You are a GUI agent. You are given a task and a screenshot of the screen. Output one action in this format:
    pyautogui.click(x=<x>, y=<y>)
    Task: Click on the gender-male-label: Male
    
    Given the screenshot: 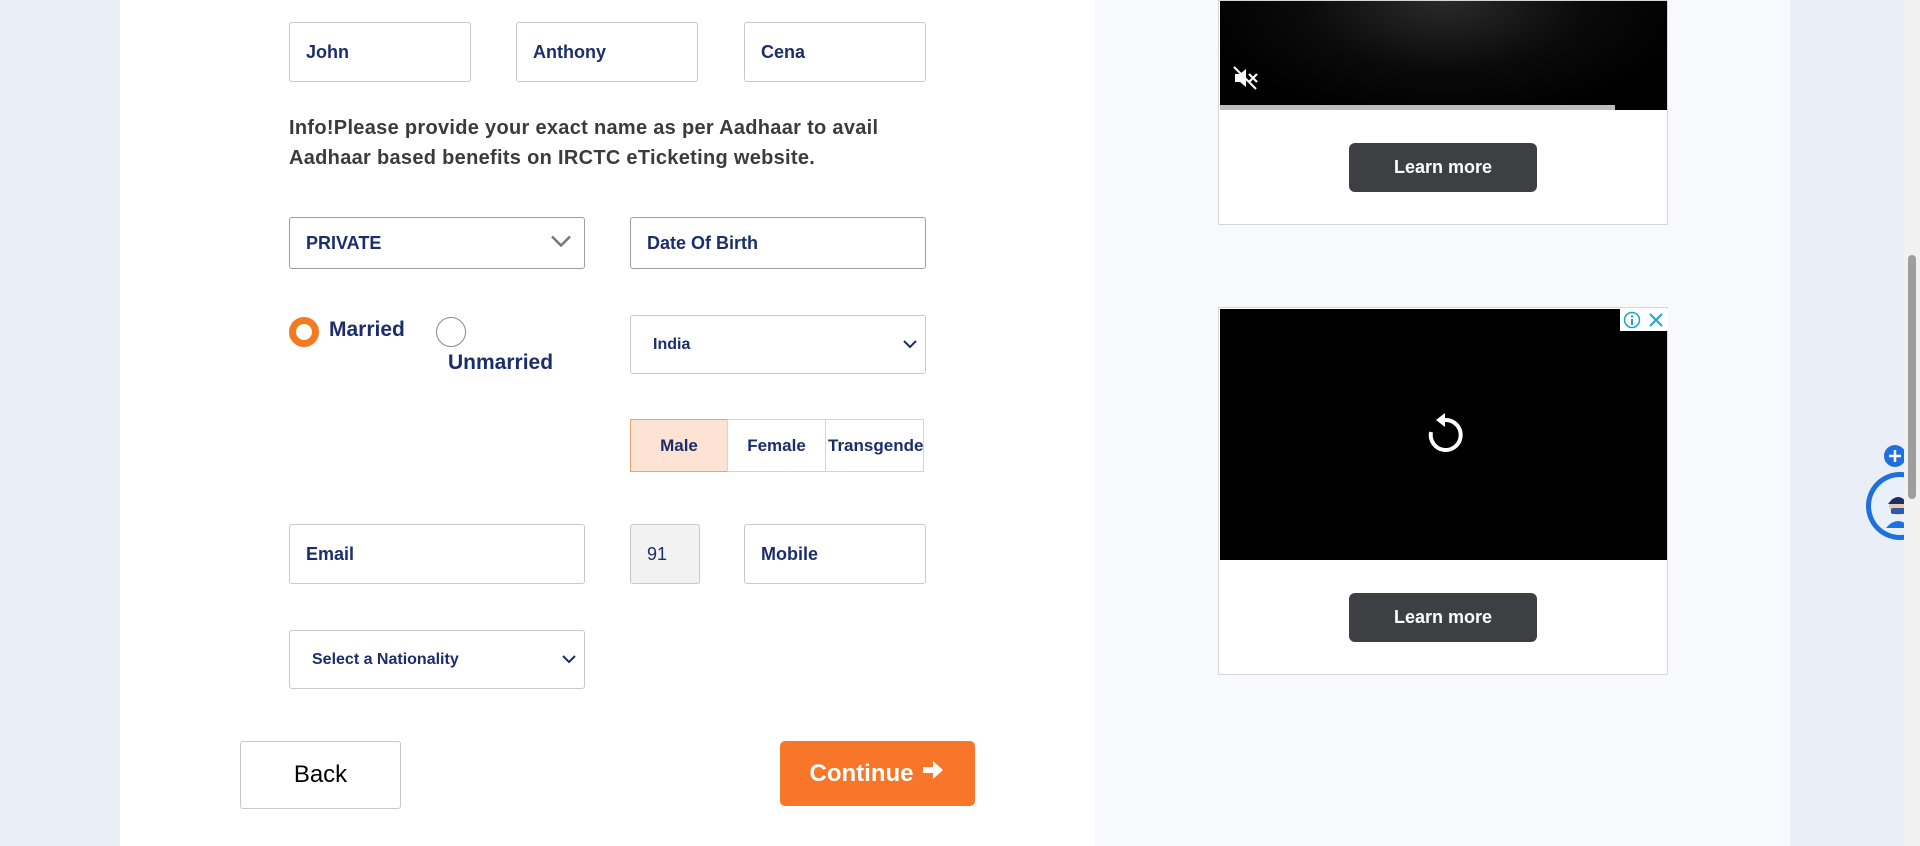 What is the action you would take?
    pyautogui.click(x=679, y=445)
    